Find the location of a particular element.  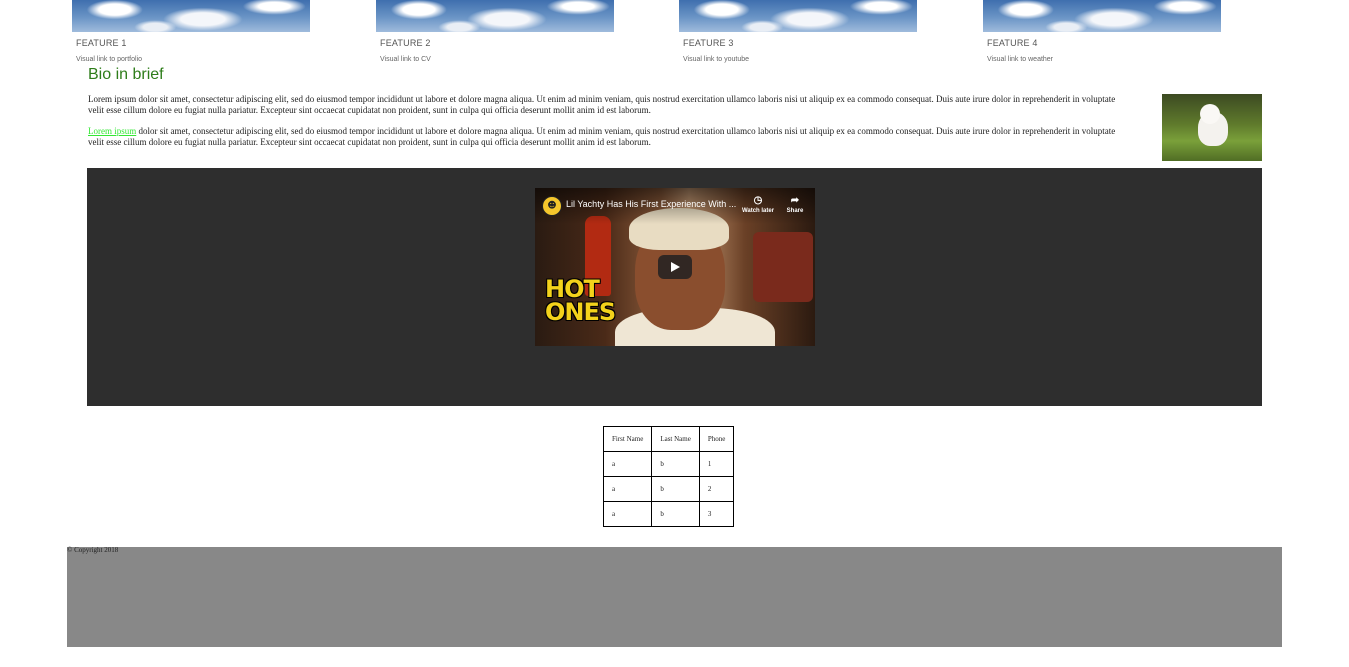

feature-1-image is located at coordinates (191, 16).